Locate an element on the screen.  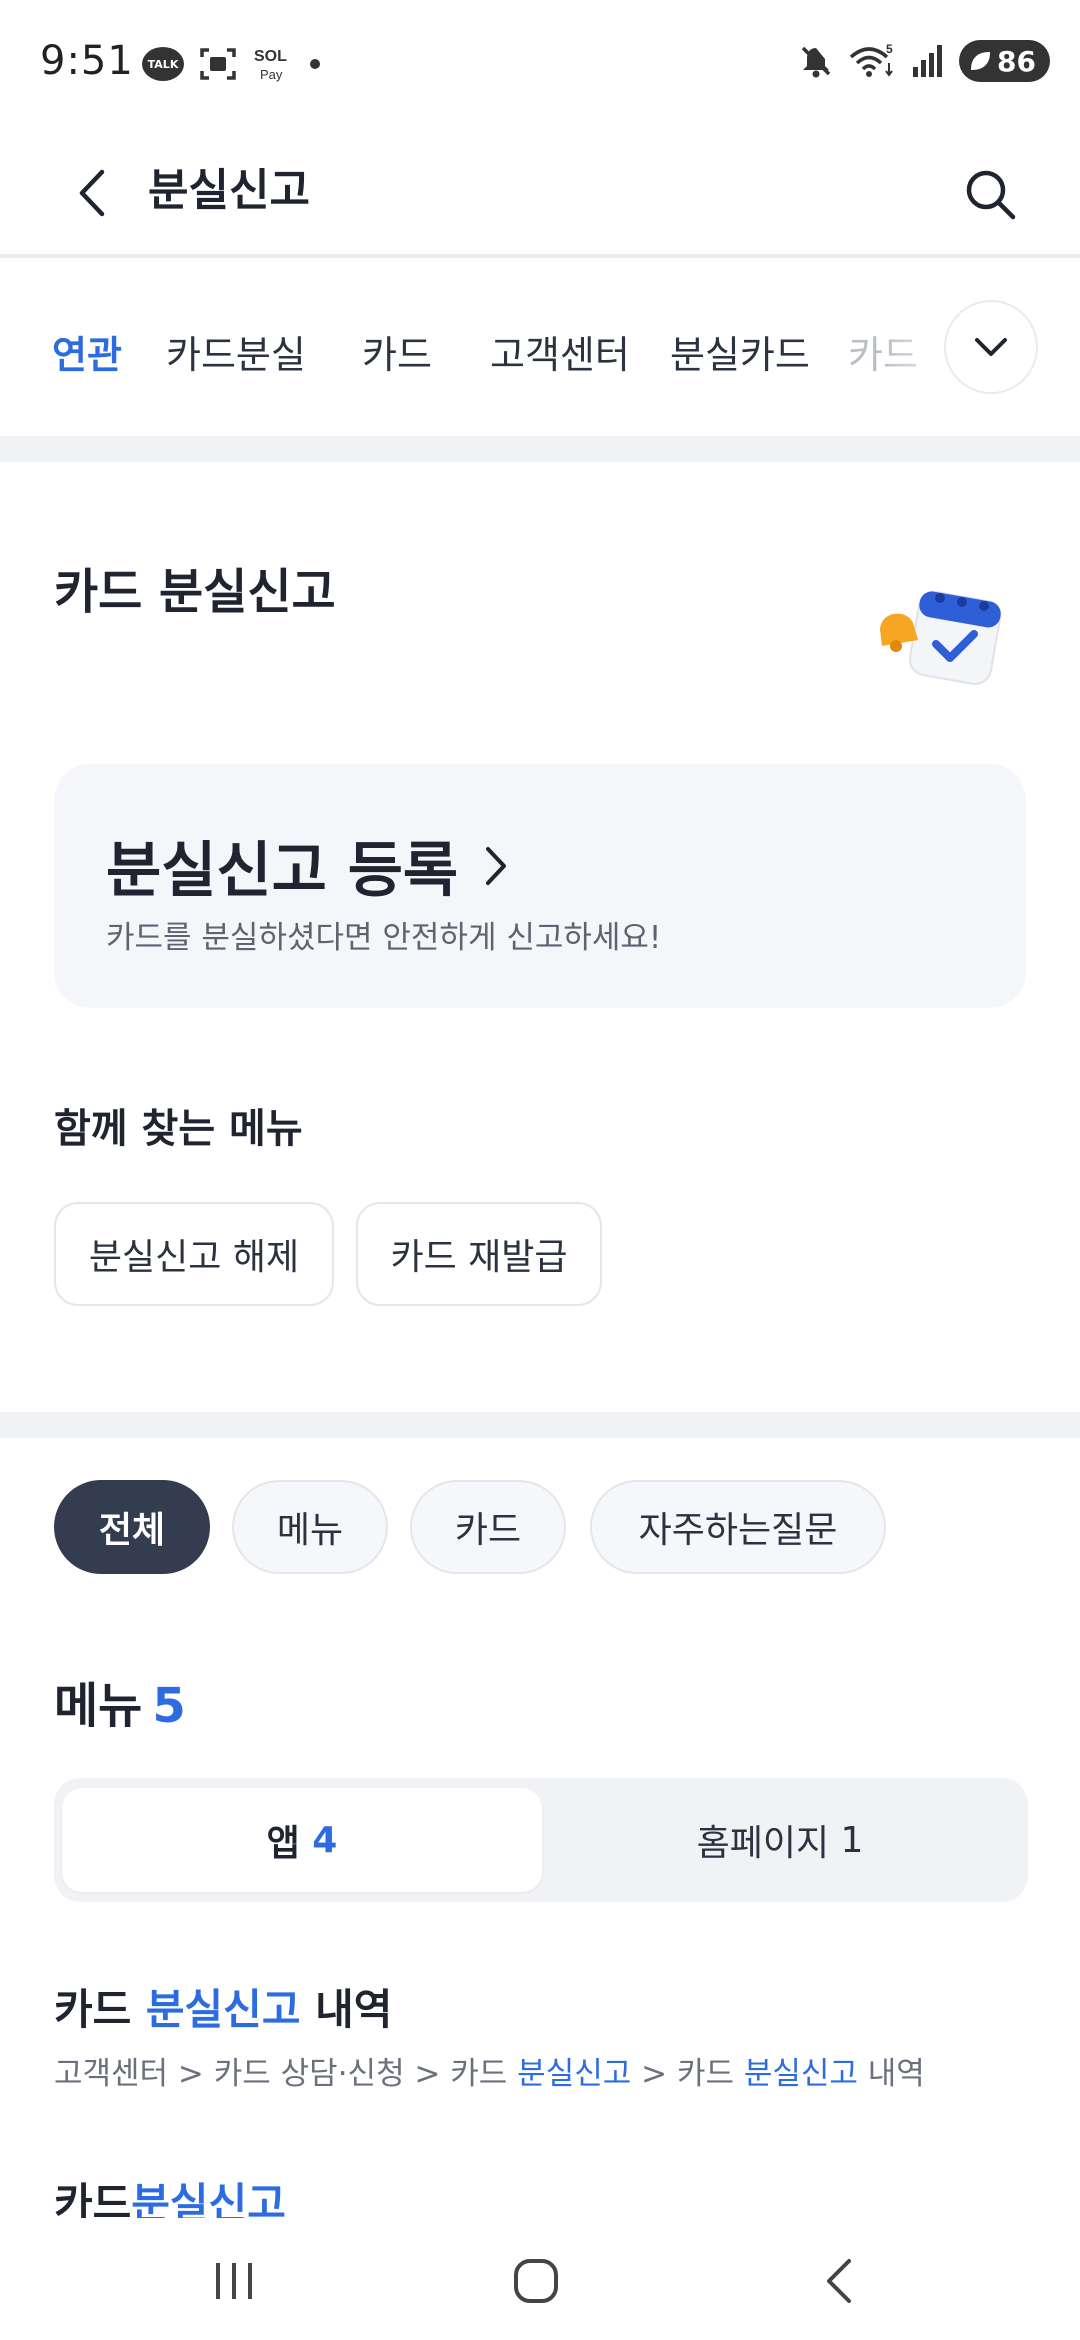
back-button is located at coordinates (92, 193).